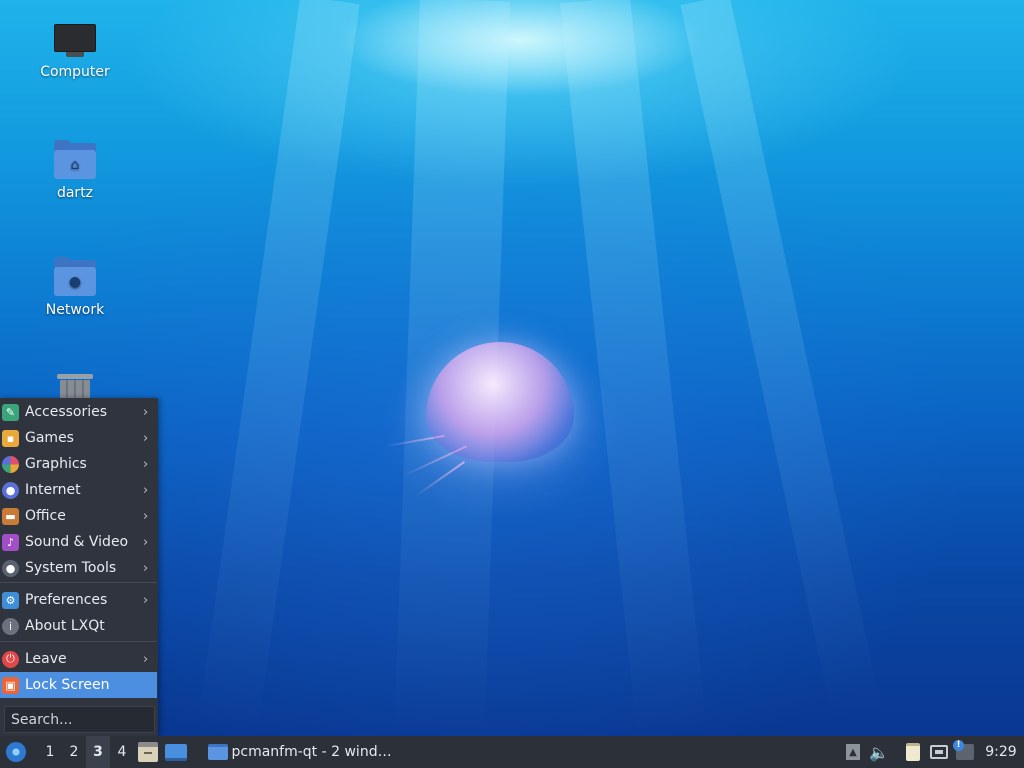 This screenshot has height=768, width=1024. I want to click on menu-item-lock-screen: ▣ Lock Screen, so click(78, 685).